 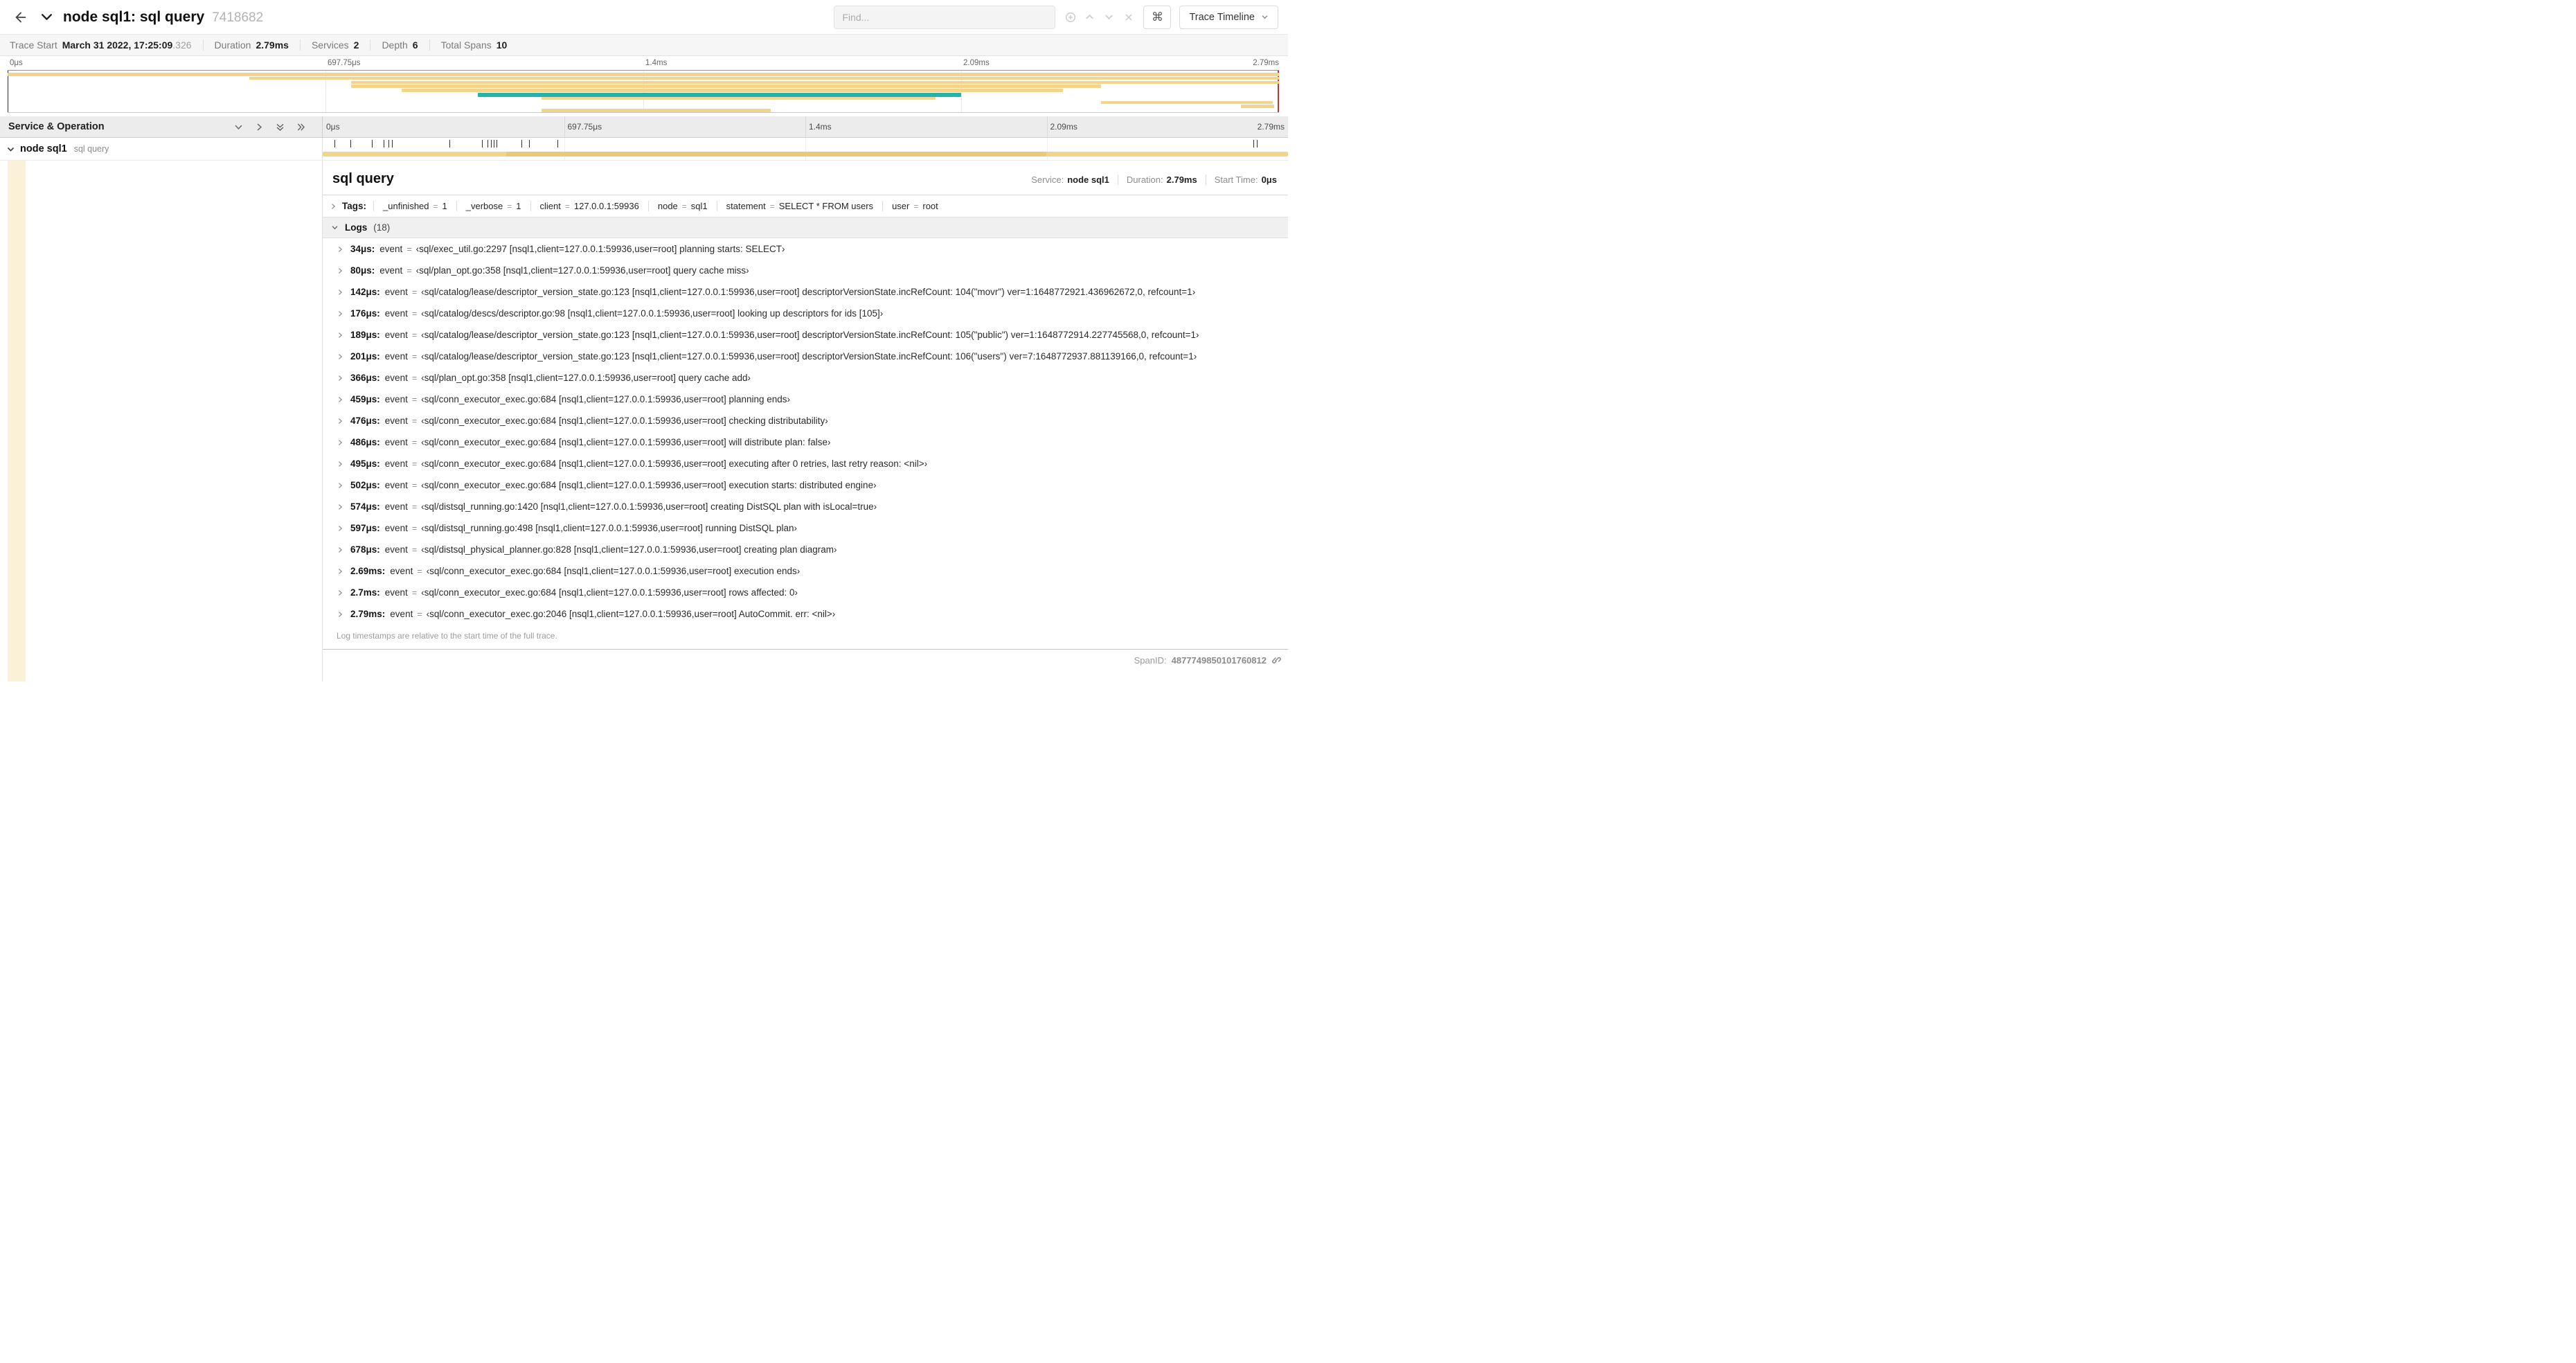 What do you see at coordinates (1228, 17) in the screenshot?
I see `trace-view-dropdown: Trace Timeline` at bounding box center [1228, 17].